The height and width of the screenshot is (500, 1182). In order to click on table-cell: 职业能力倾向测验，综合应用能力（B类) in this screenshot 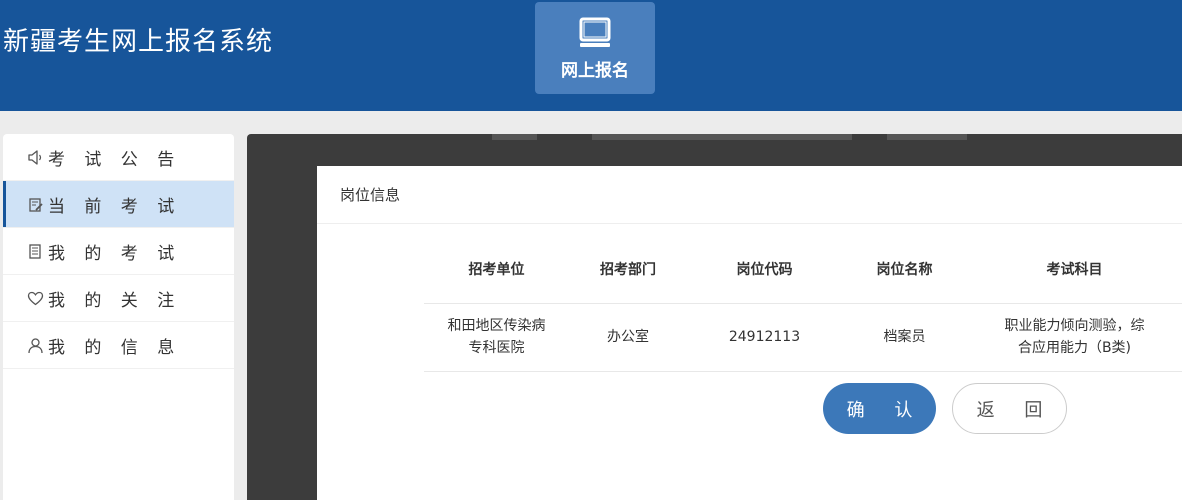, I will do `click(1074, 337)`.